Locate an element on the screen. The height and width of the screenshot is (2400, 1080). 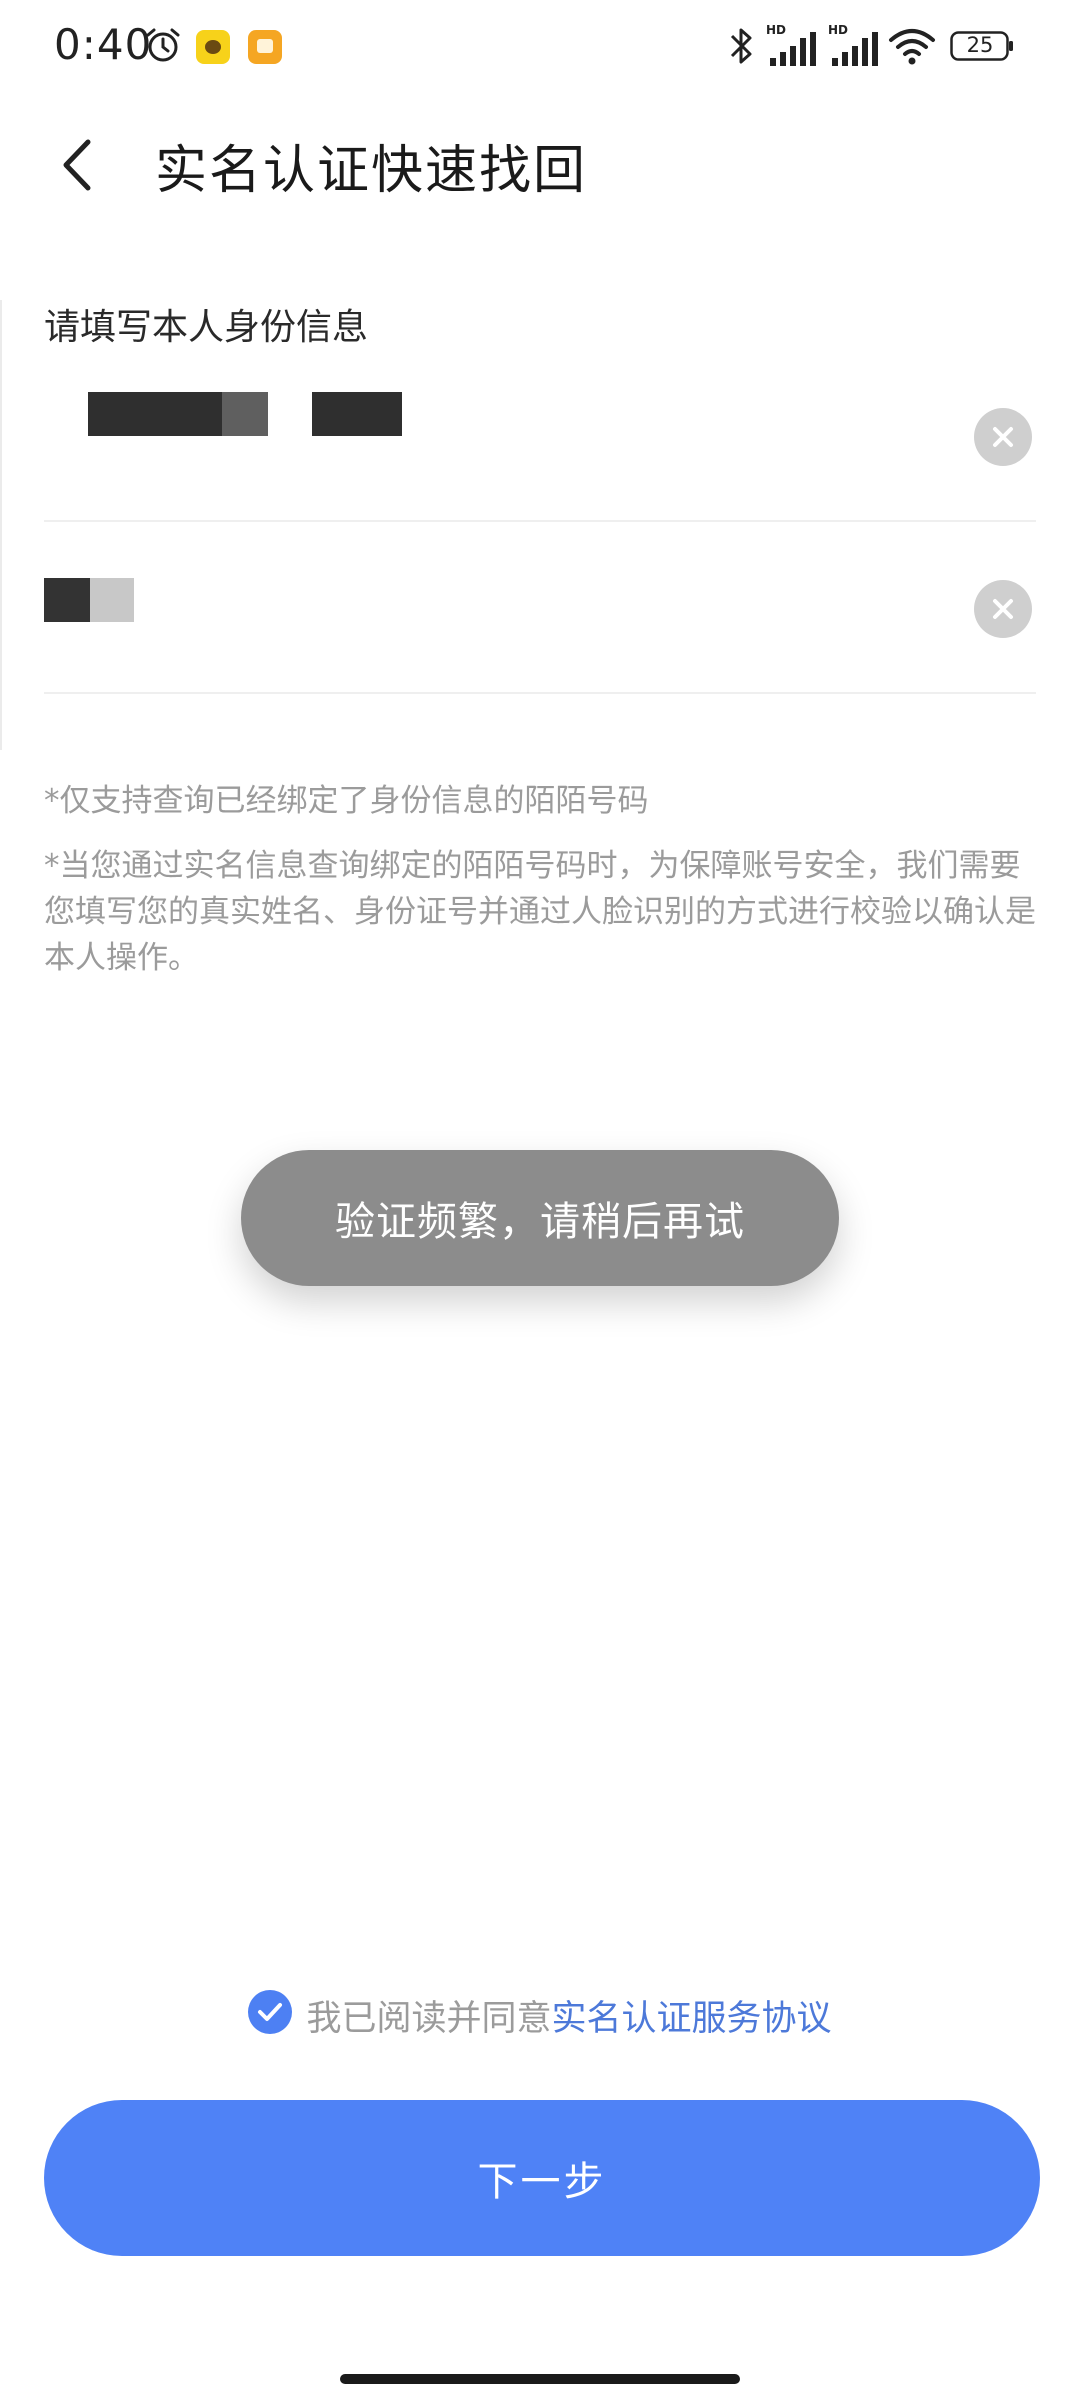
clear-name-button is located at coordinates (1003, 437).